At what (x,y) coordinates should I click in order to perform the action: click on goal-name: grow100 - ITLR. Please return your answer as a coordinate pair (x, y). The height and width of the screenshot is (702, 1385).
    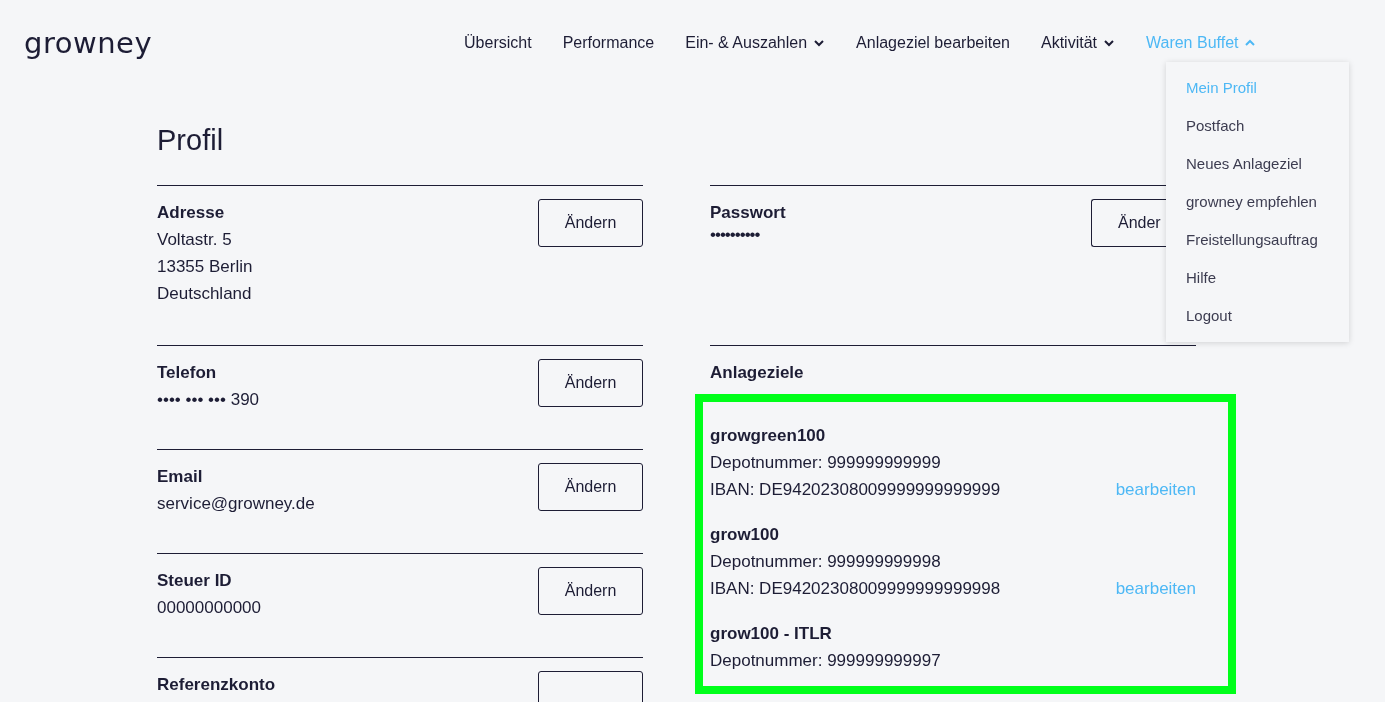
    Looking at the image, I should click on (771, 634).